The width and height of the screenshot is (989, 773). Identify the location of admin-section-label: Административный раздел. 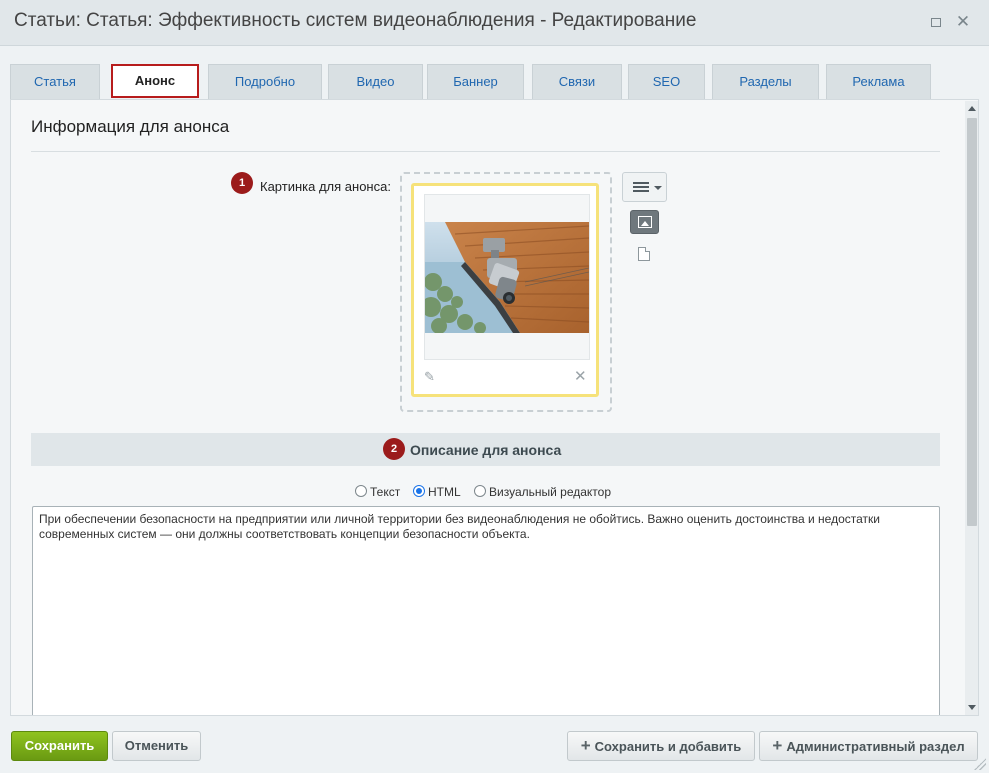
(875, 746).